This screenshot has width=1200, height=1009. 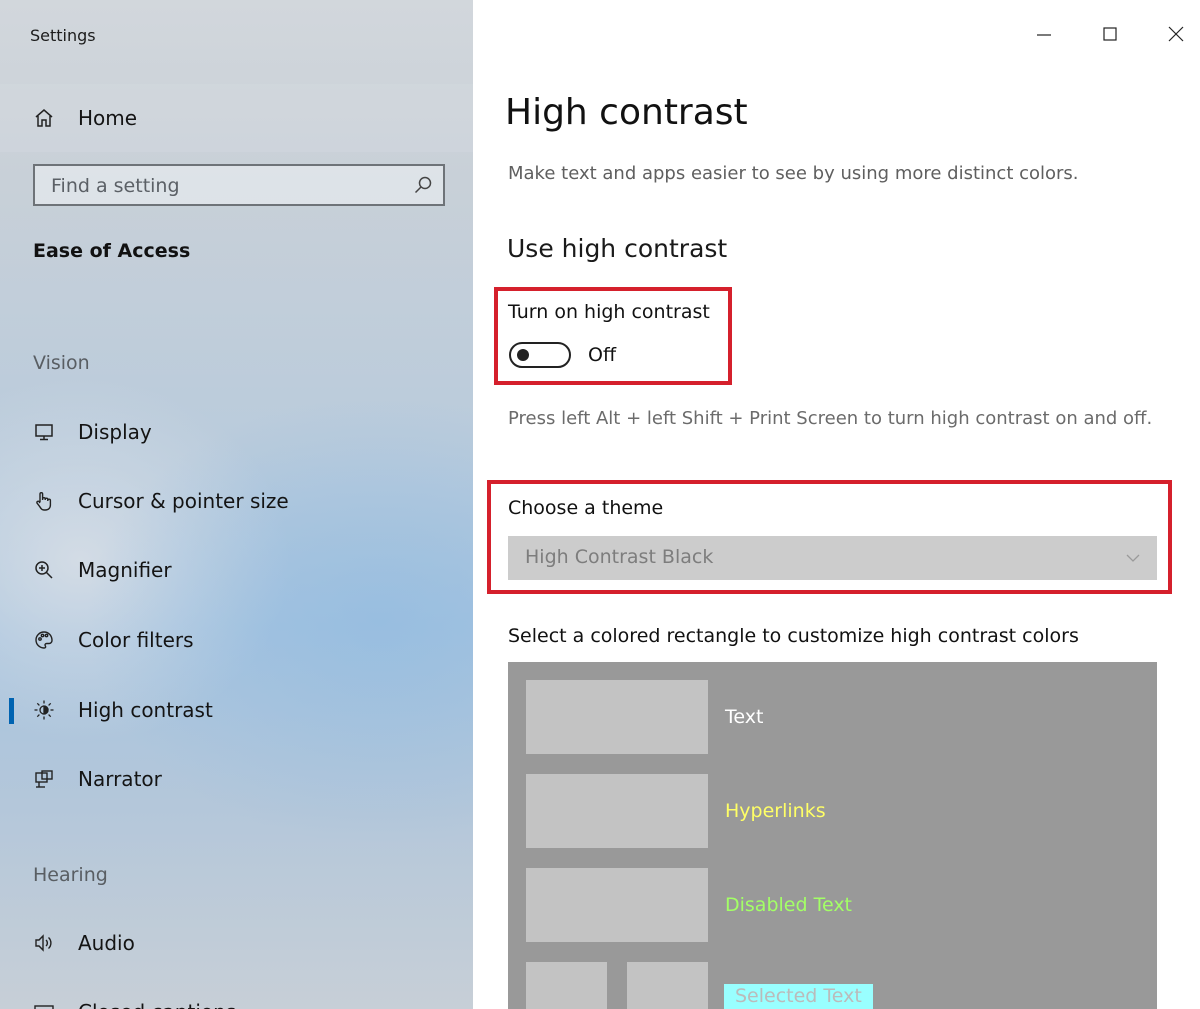 I want to click on speaker-icon, so click(x=44, y=943).